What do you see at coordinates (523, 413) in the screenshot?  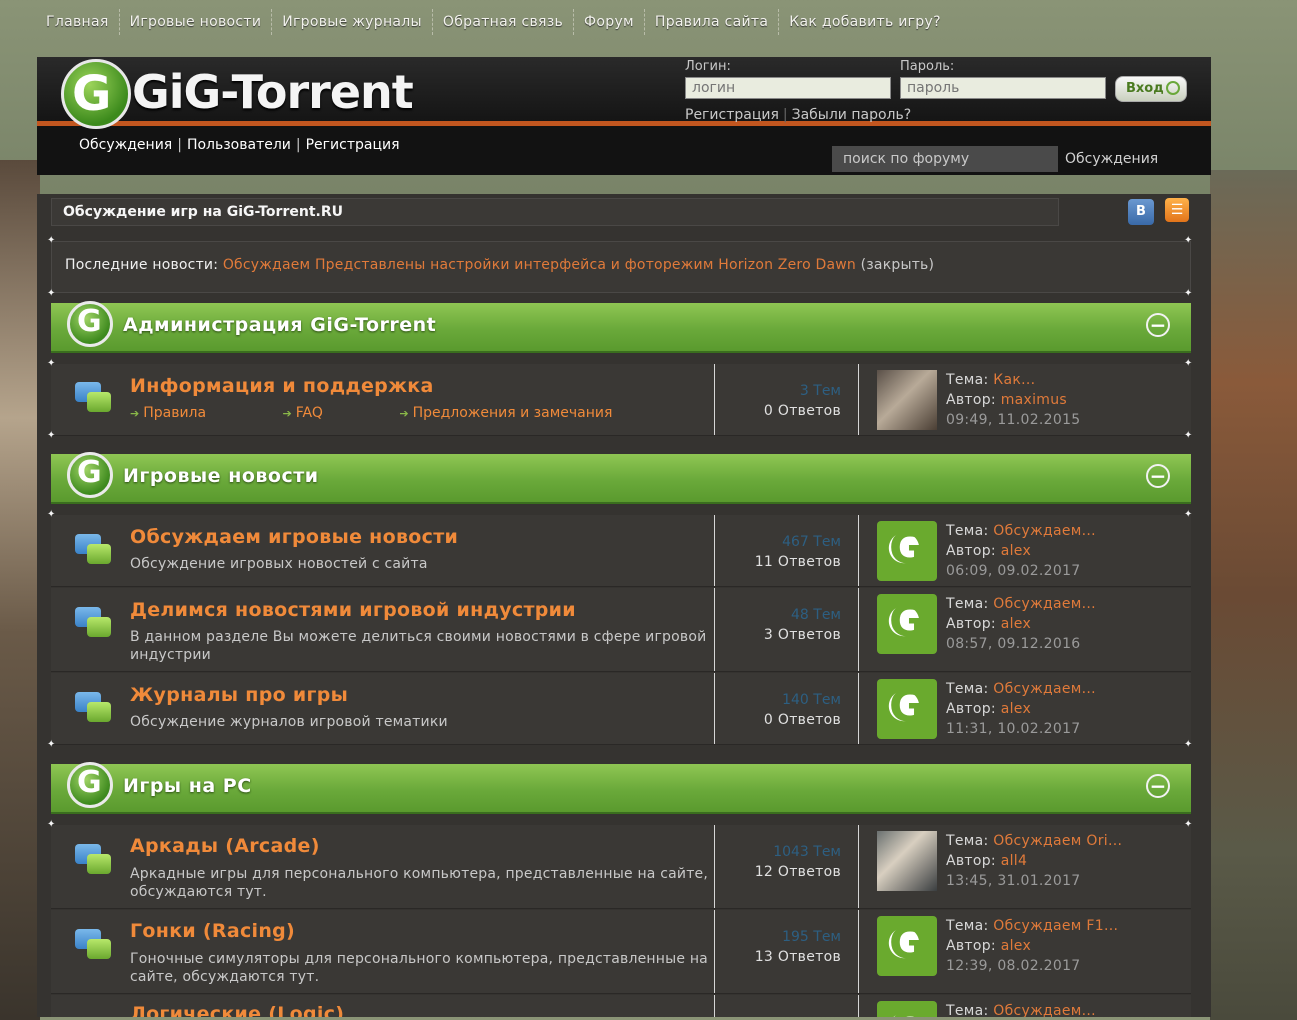 I see `subforum-link: ➔ Предложения и замечания` at bounding box center [523, 413].